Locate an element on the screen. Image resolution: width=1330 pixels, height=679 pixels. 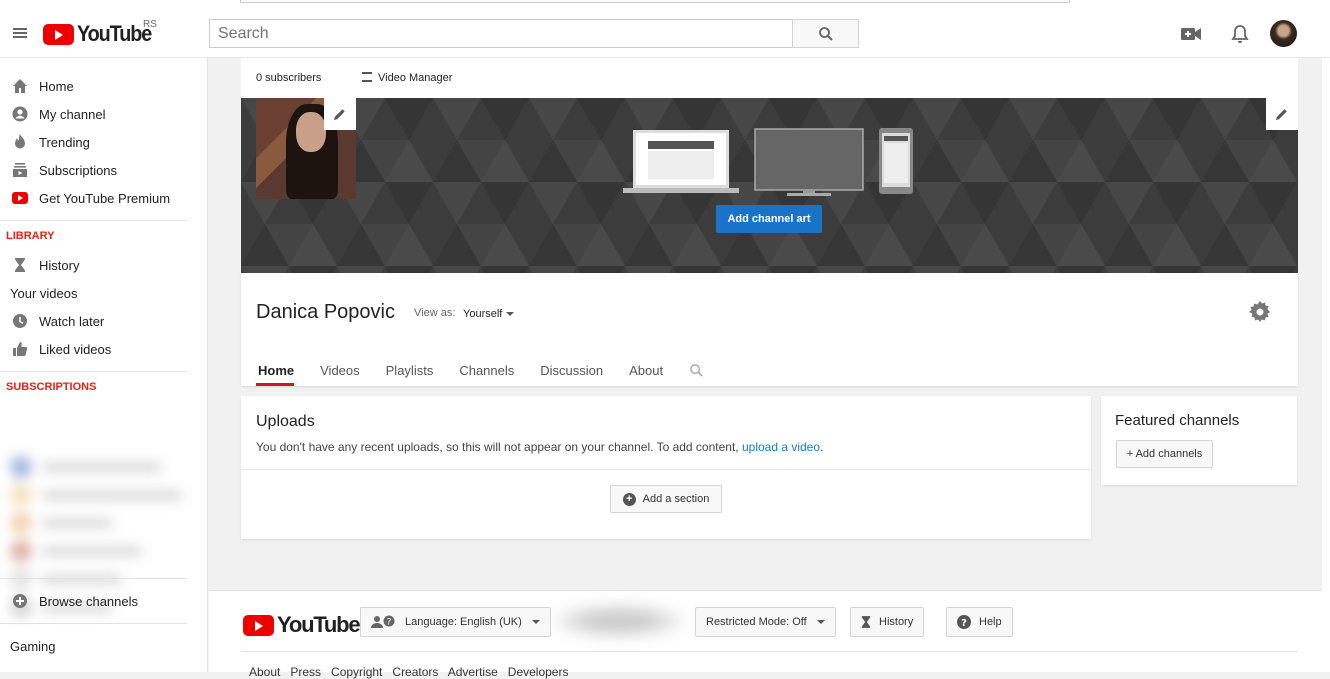
edit-banner-pencil-icon is located at coordinates (1282, 114).